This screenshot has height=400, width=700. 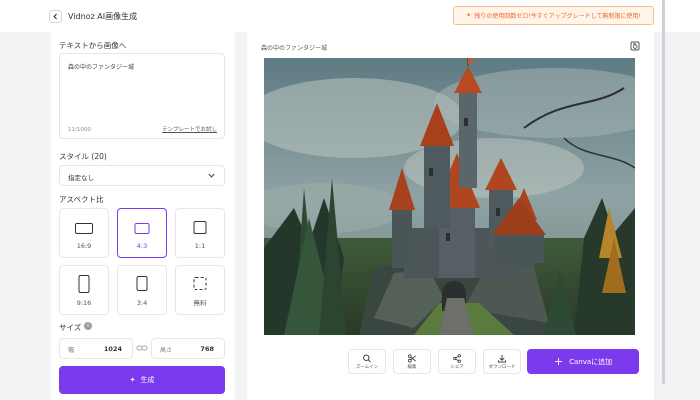 What do you see at coordinates (71, 350) in the screenshot?
I see `width-label: 幅` at bounding box center [71, 350].